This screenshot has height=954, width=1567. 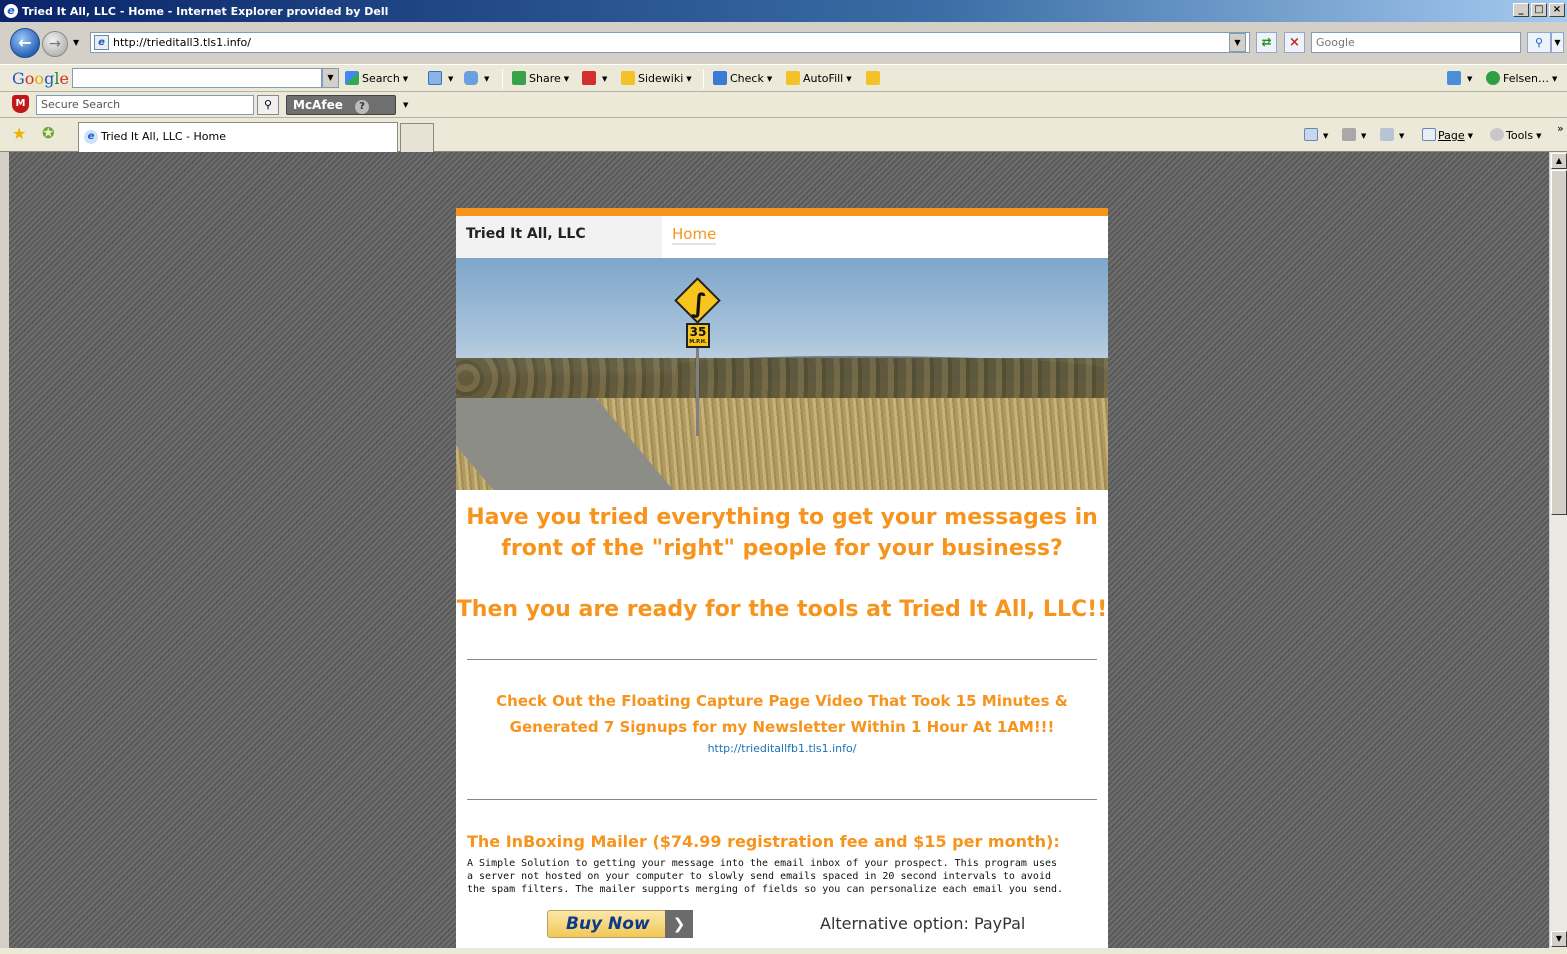 I want to click on autofill-label: AutoFill, so click(x=823, y=78).